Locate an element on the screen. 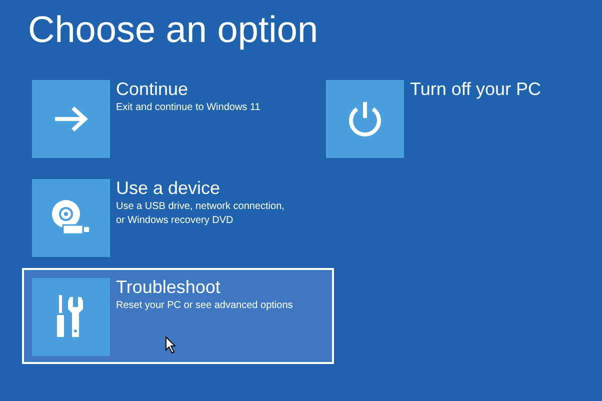 The height and width of the screenshot is (401, 602). option-button: Use a device Use a USB drive, network connection, or Windows recovery DVD is located at coordinates (169, 217).